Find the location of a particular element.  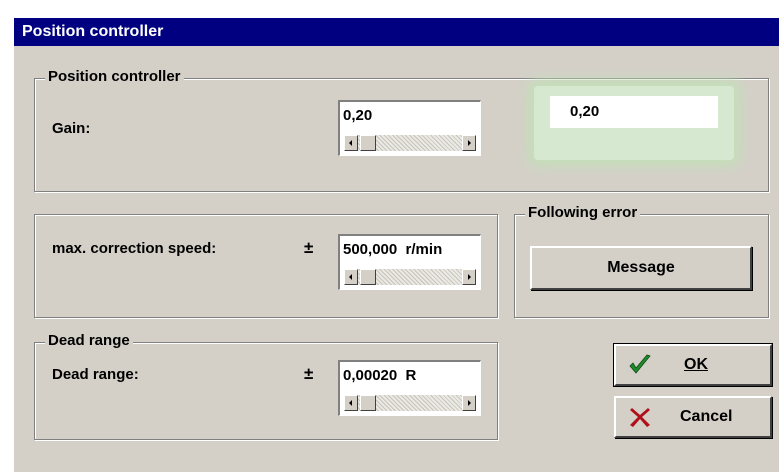

position-controller-group-title: Position controller is located at coordinates (114, 76).